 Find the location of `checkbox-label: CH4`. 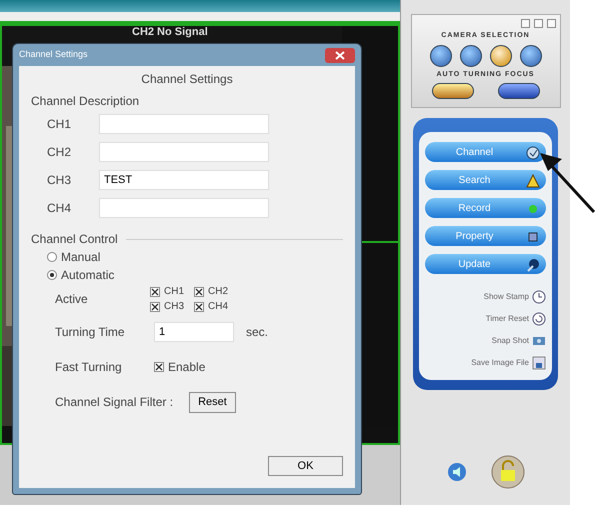

checkbox-label: CH4 is located at coordinates (218, 307).